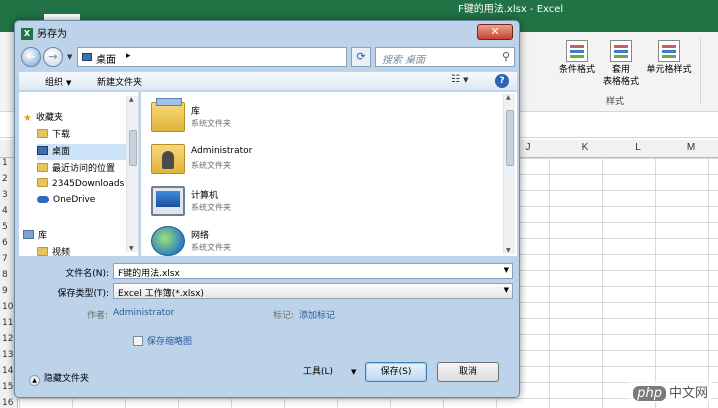 The image size is (718, 408). Describe the element at coordinates (321, 161) in the screenshot. I see `file-item-administrator: Administrator 系统文件夹` at that location.